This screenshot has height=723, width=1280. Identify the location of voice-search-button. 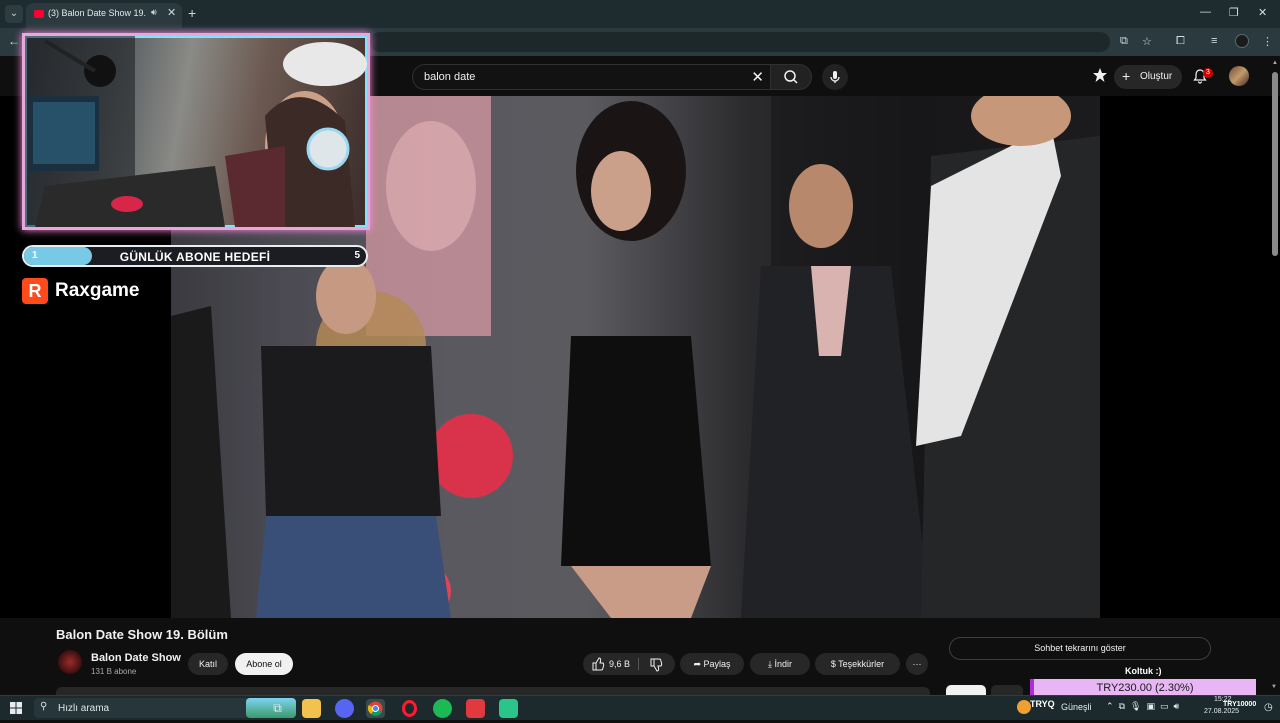
(835, 77).